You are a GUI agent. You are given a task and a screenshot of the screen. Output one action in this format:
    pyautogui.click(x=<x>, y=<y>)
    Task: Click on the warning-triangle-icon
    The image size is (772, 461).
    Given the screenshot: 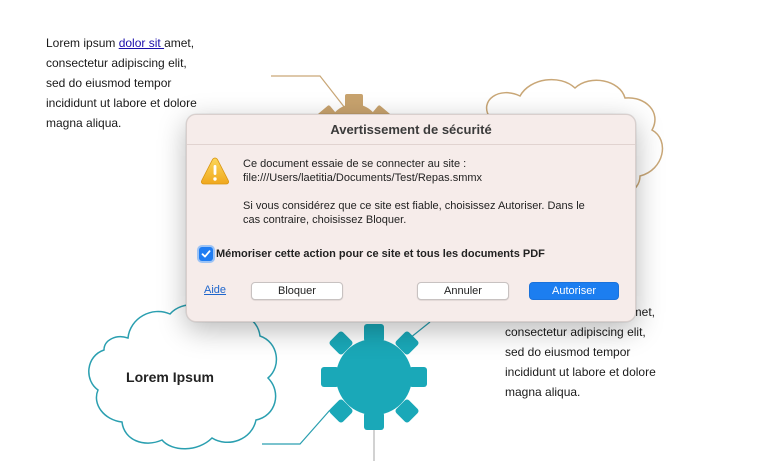 What is the action you would take?
    pyautogui.click(x=215, y=171)
    